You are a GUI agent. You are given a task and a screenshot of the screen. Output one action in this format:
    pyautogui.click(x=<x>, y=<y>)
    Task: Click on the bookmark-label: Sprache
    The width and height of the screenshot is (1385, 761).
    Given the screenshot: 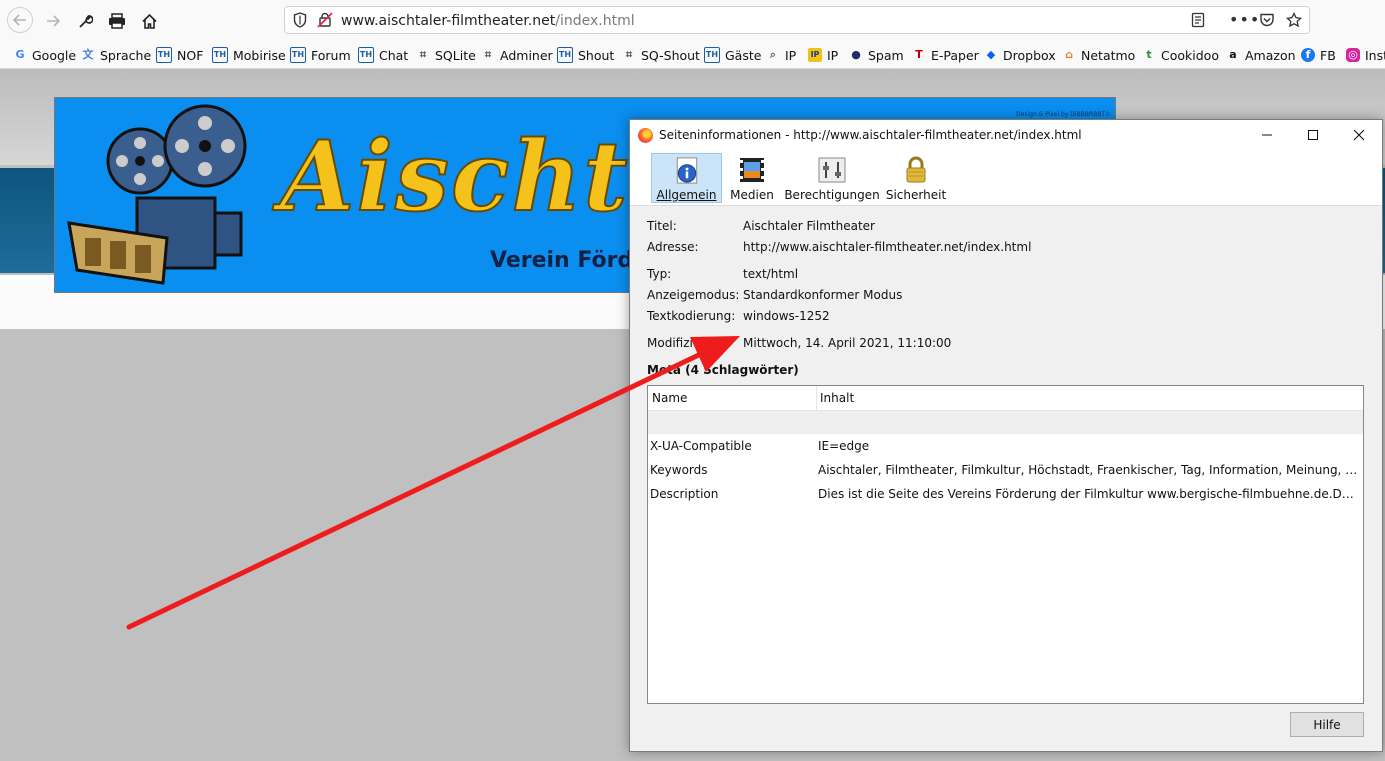 What is the action you would take?
    pyautogui.click(x=126, y=55)
    